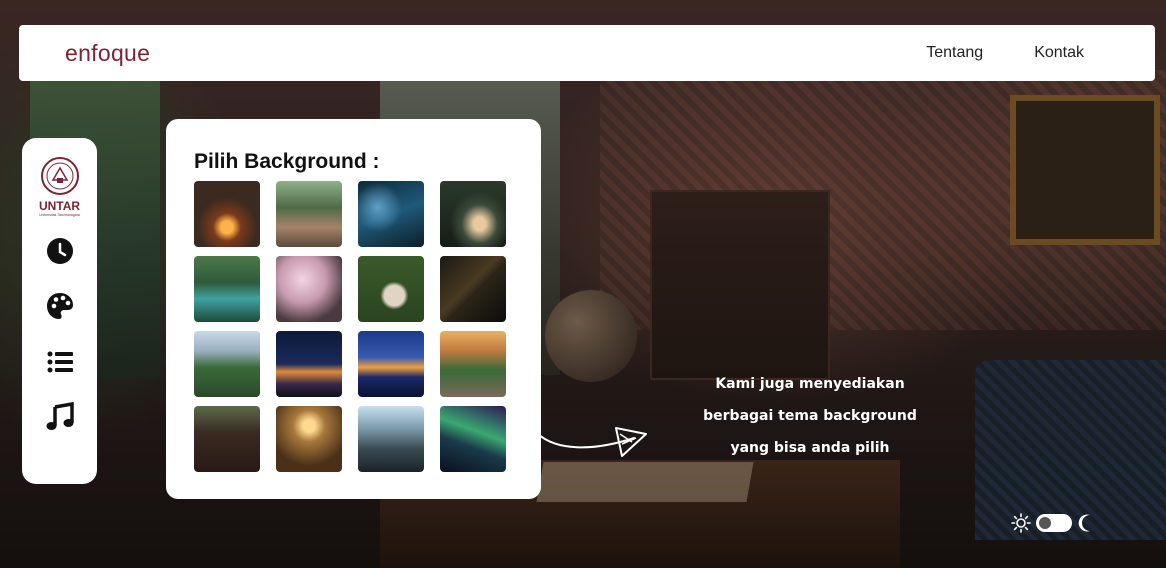 Image resolution: width=1166 pixels, height=568 pixels. Describe the element at coordinates (59, 176) in the screenshot. I see `untar-seal-icon` at that location.